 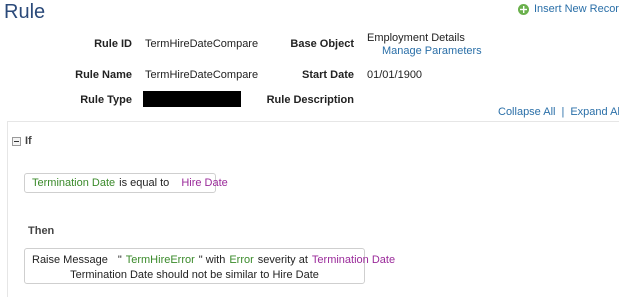 I want to click on then-label: Then, so click(x=41, y=231).